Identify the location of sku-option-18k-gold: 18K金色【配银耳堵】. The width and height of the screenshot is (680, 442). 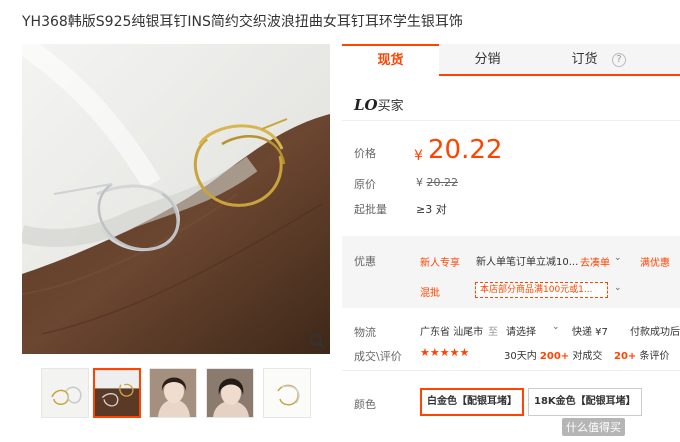
(585, 402).